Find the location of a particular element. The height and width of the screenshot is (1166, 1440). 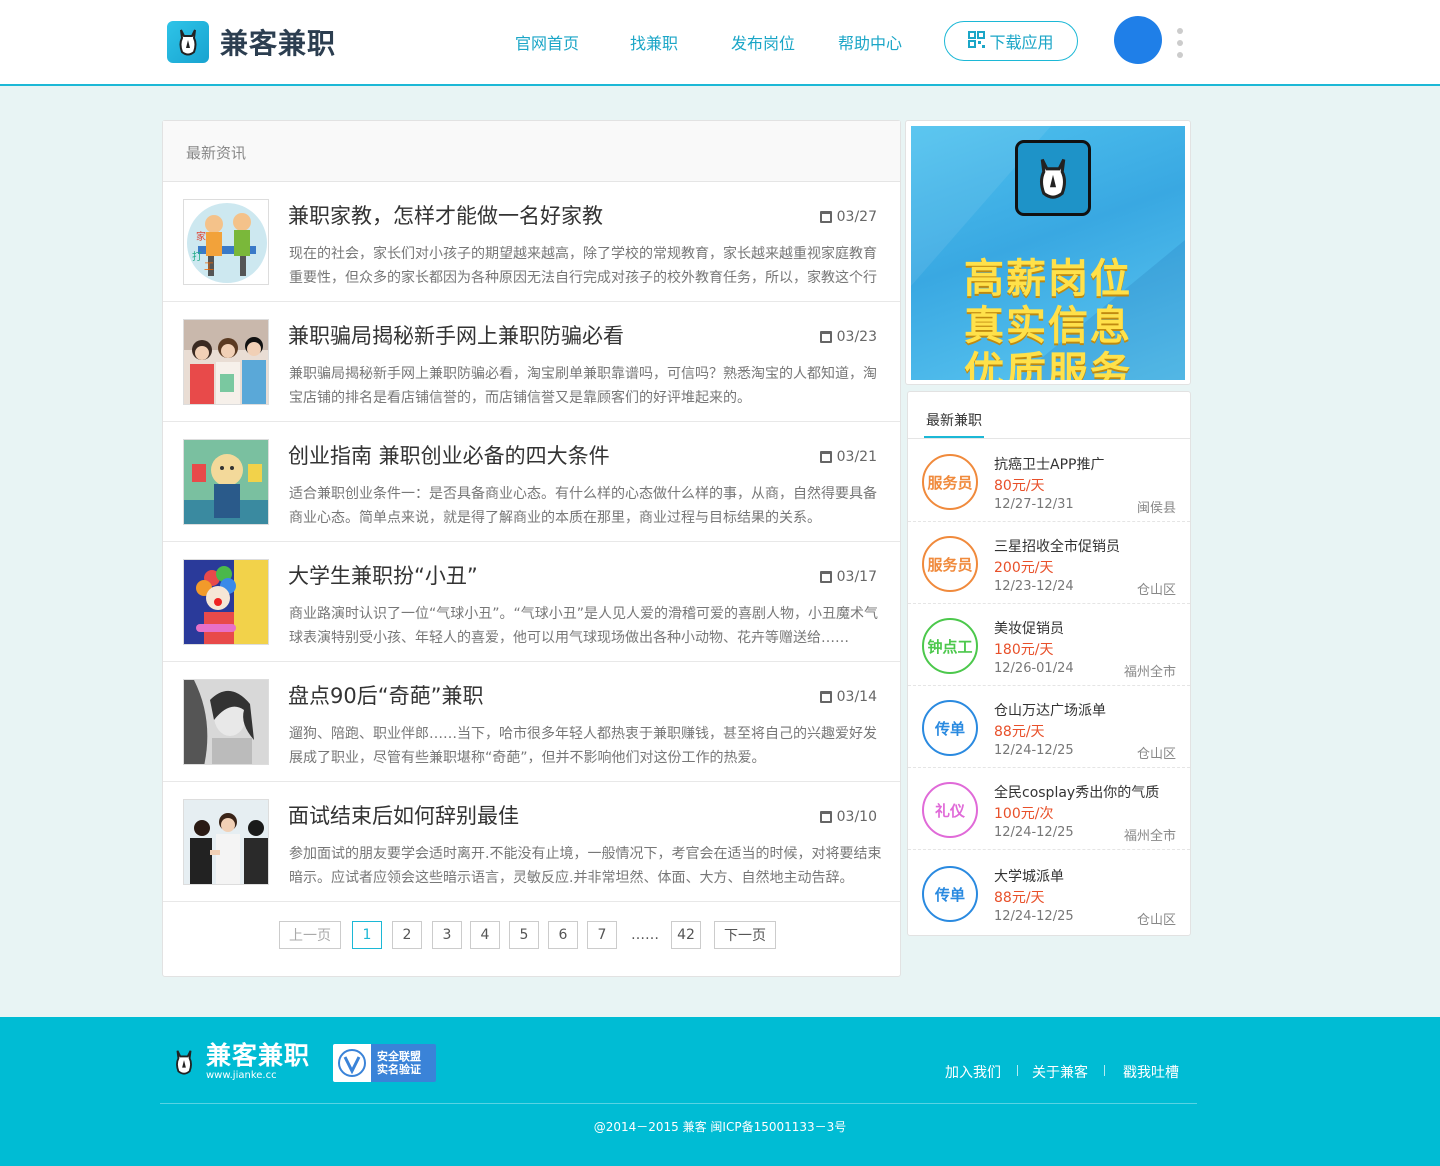

page-link: 5 is located at coordinates (524, 935).